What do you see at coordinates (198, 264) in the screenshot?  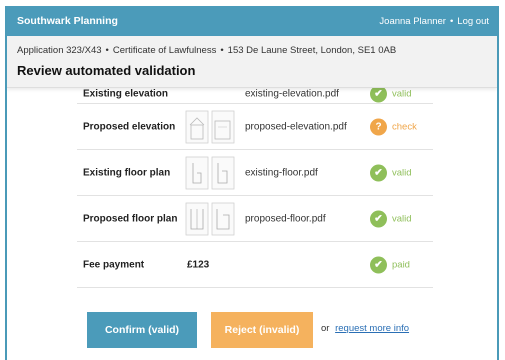 I see `fee-amount: £123` at bounding box center [198, 264].